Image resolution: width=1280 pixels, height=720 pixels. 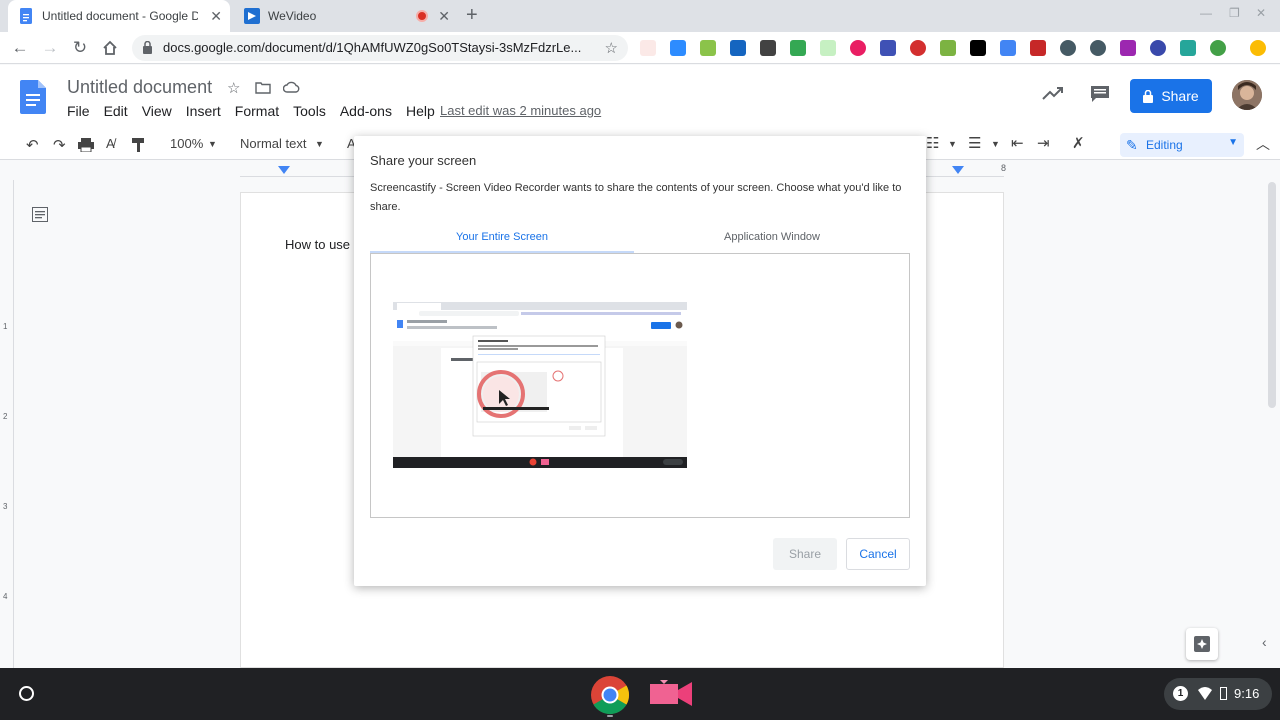 I want to click on scrollbar, so click(x=1272, y=295).